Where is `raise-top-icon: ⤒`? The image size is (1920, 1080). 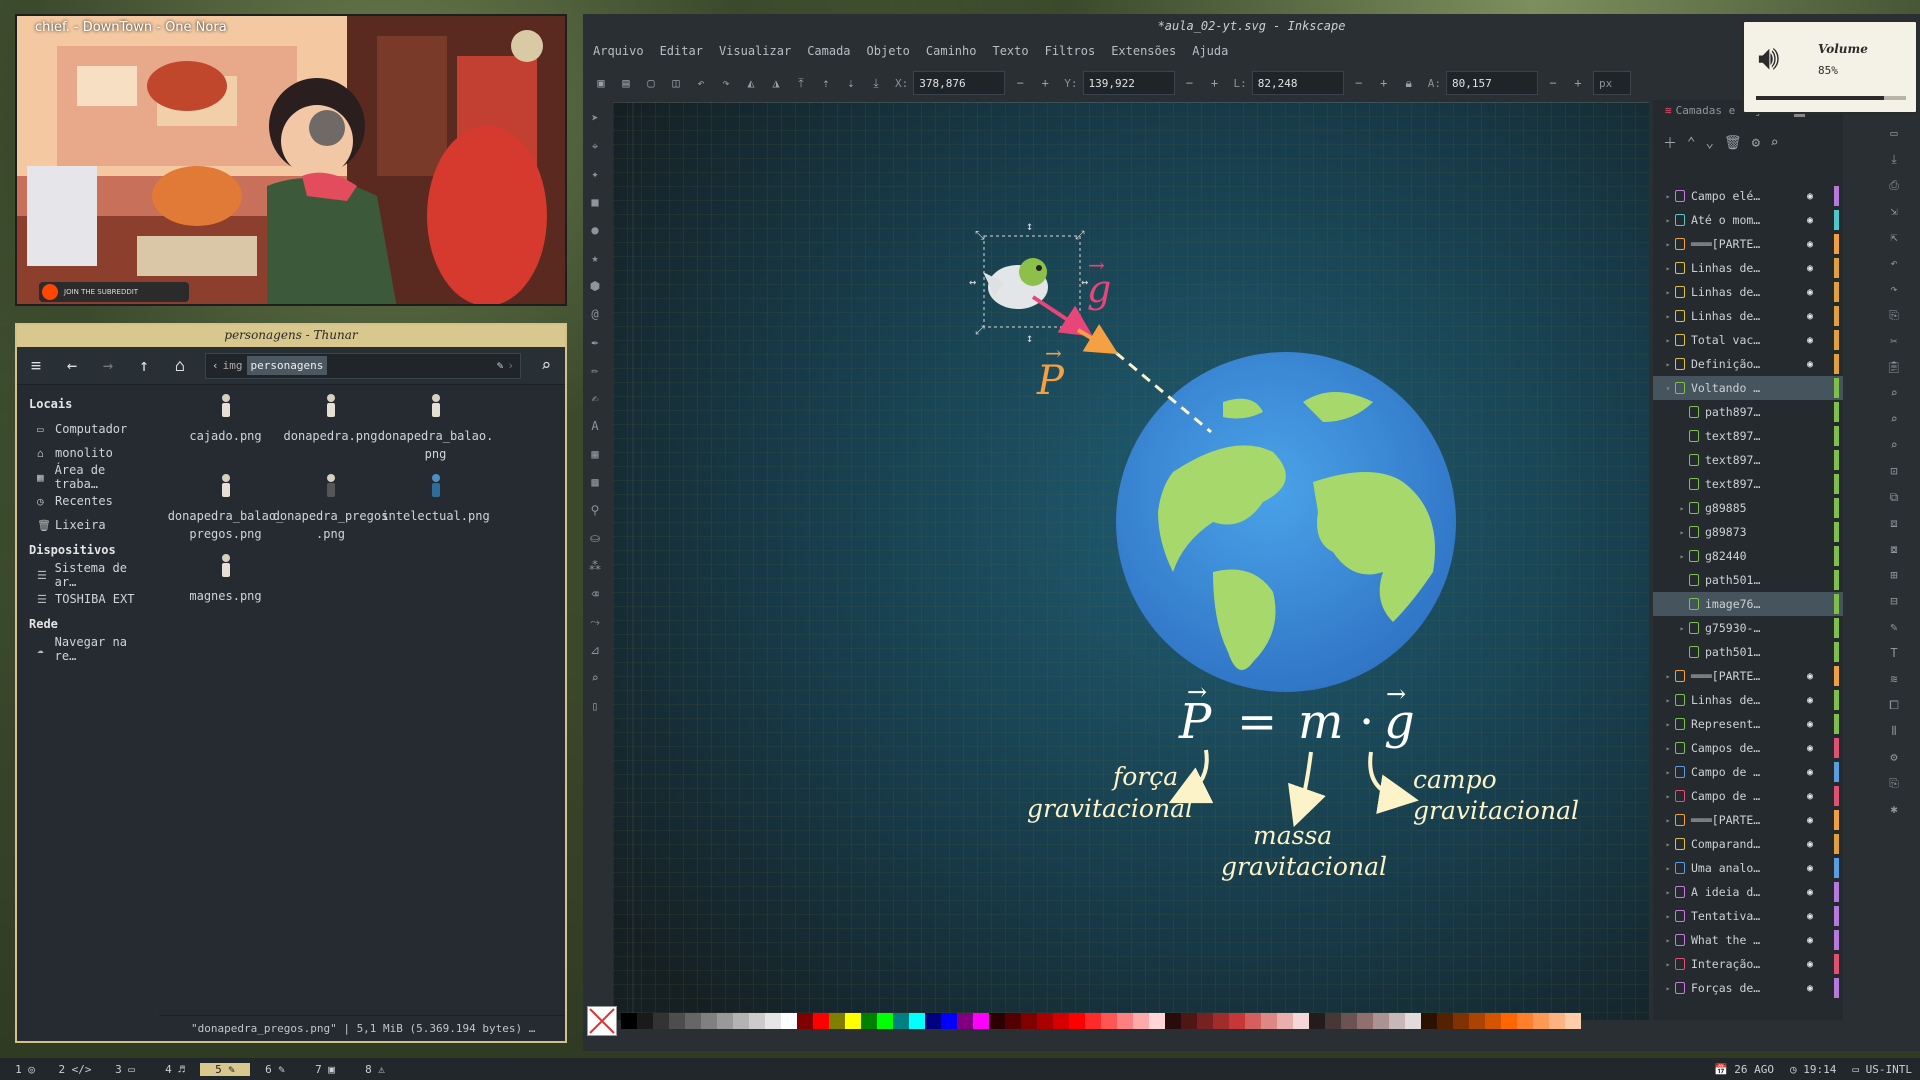 raise-top-icon: ⤒ is located at coordinates (801, 83).